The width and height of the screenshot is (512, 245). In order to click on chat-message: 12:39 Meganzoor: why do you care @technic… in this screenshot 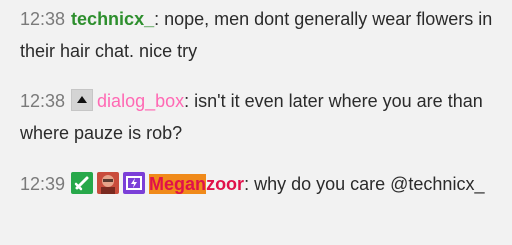, I will do `click(261, 184)`.